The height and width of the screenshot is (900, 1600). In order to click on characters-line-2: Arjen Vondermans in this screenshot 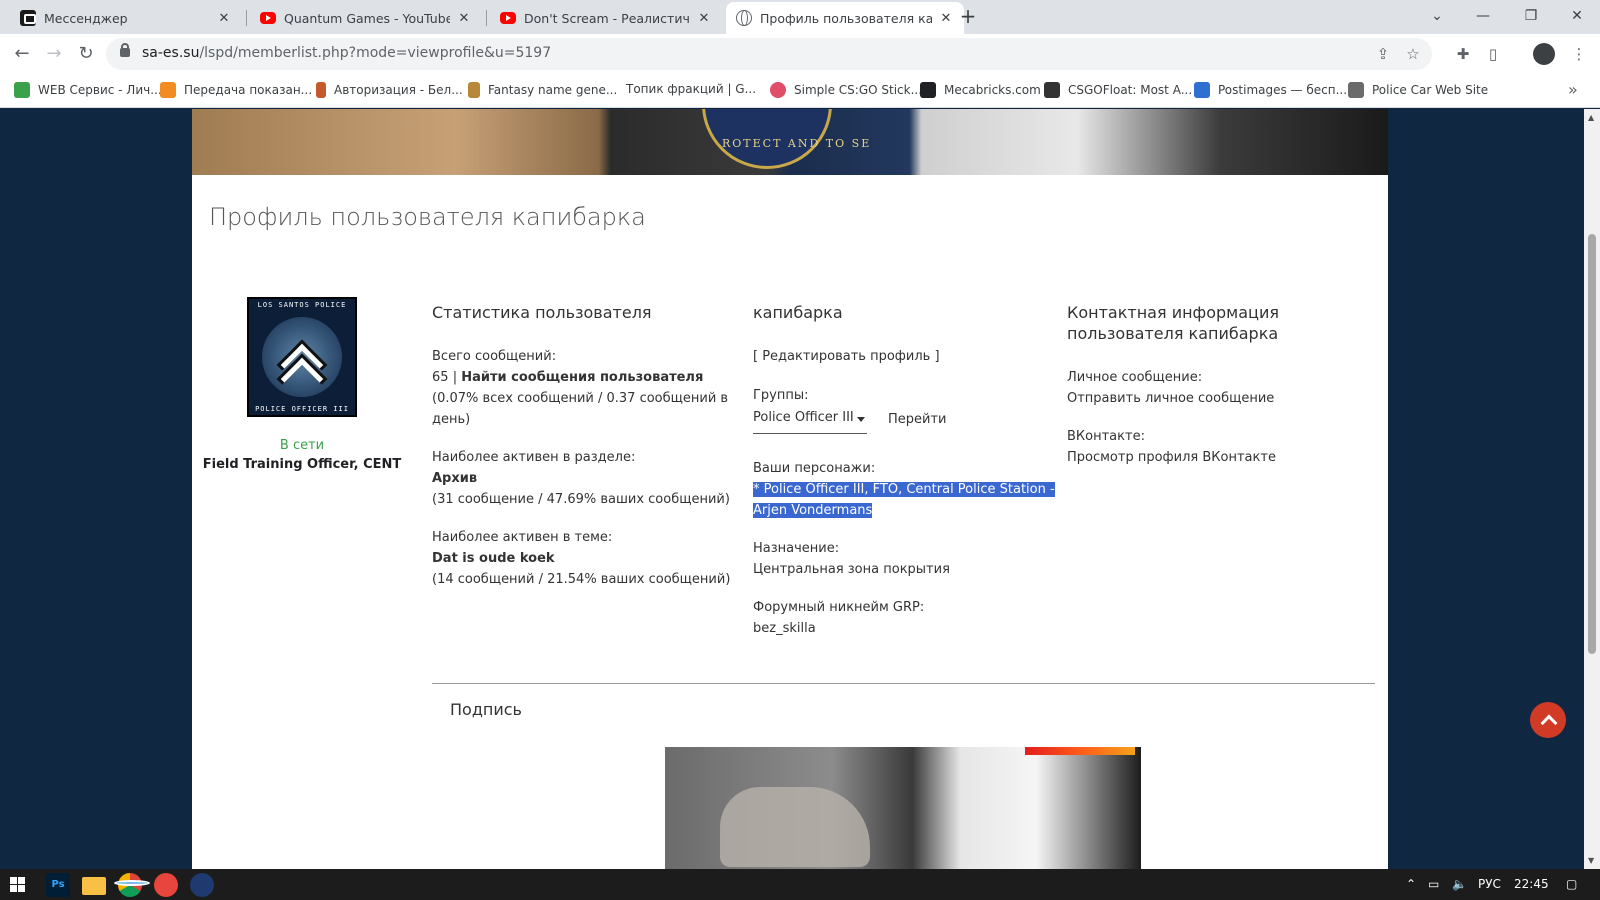, I will do `click(813, 510)`.